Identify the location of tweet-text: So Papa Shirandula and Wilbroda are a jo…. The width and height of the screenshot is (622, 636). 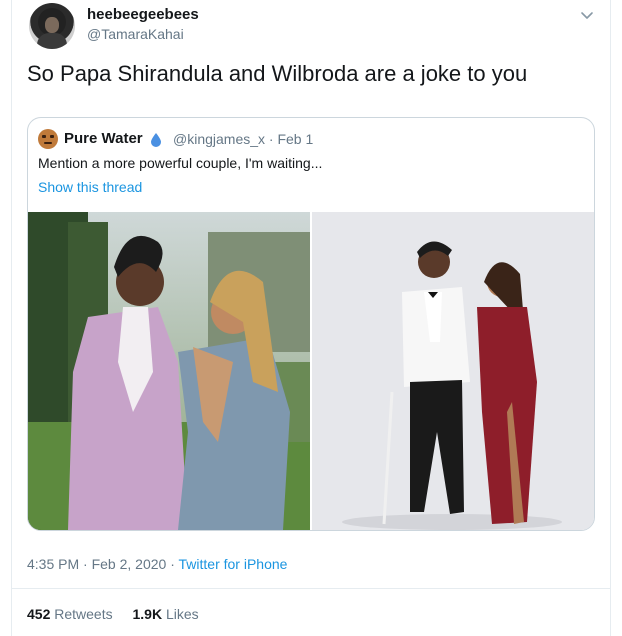
(277, 73).